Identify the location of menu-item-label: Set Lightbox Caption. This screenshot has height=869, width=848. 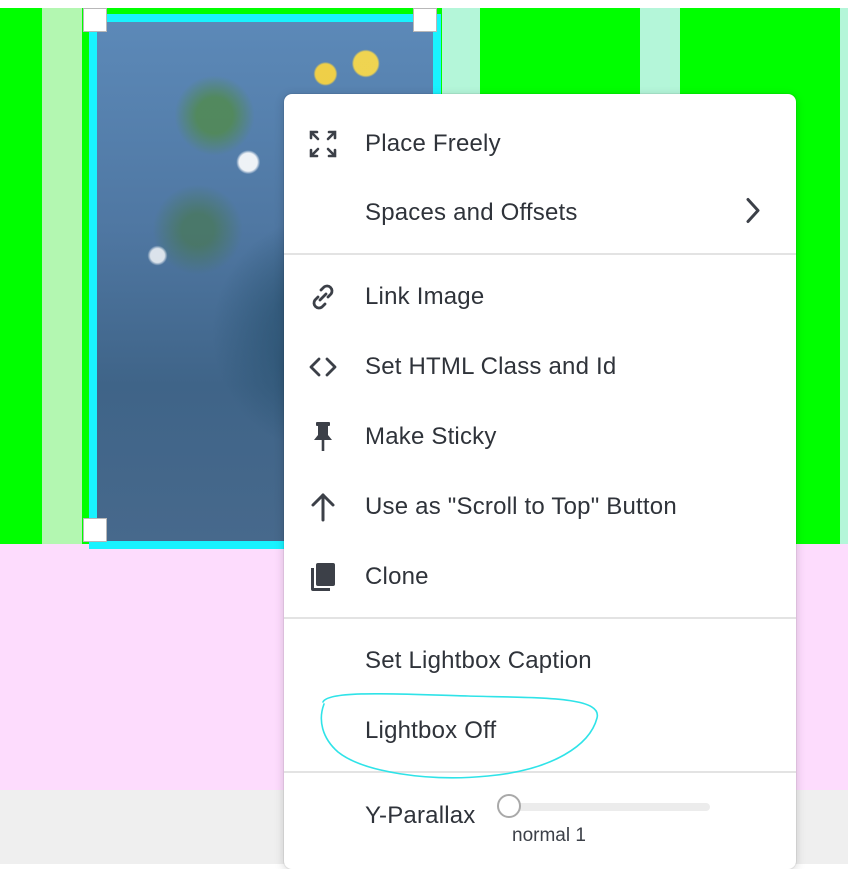
(478, 660).